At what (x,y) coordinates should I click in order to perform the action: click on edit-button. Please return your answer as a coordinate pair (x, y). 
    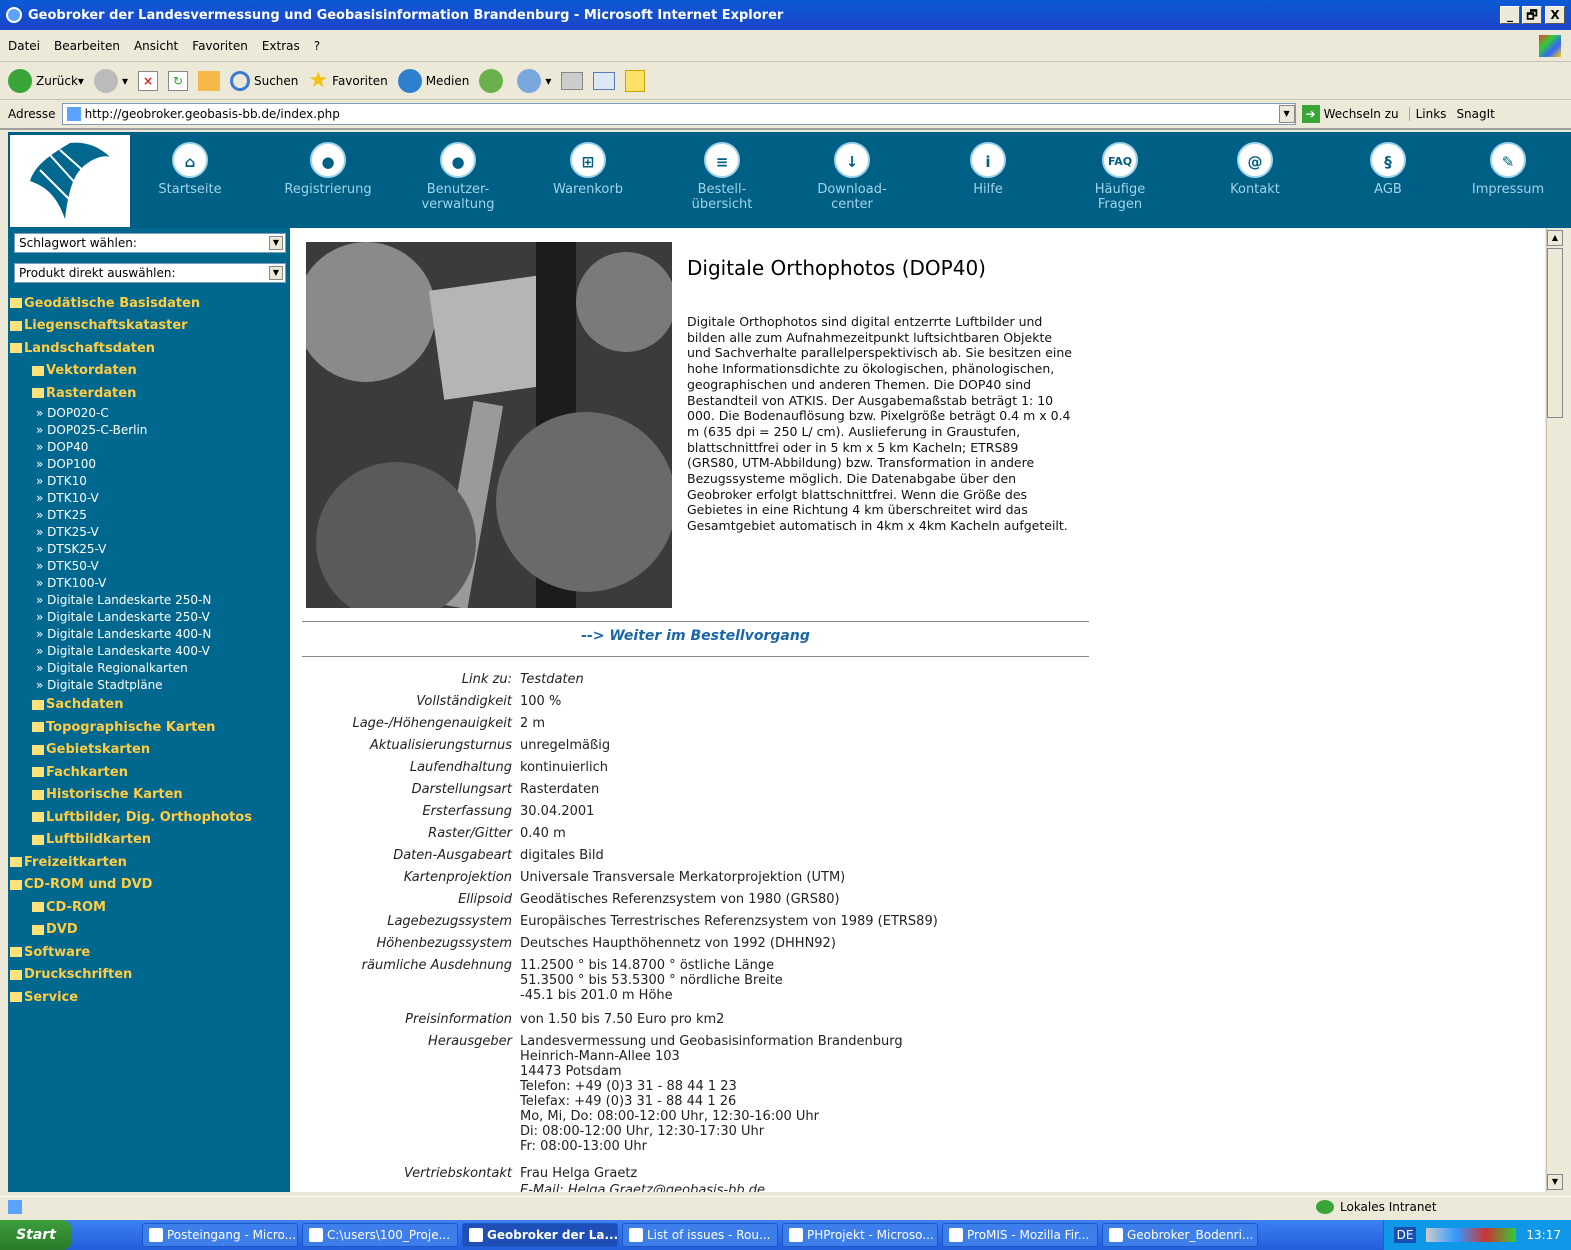
    Looking at the image, I should click on (604, 80).